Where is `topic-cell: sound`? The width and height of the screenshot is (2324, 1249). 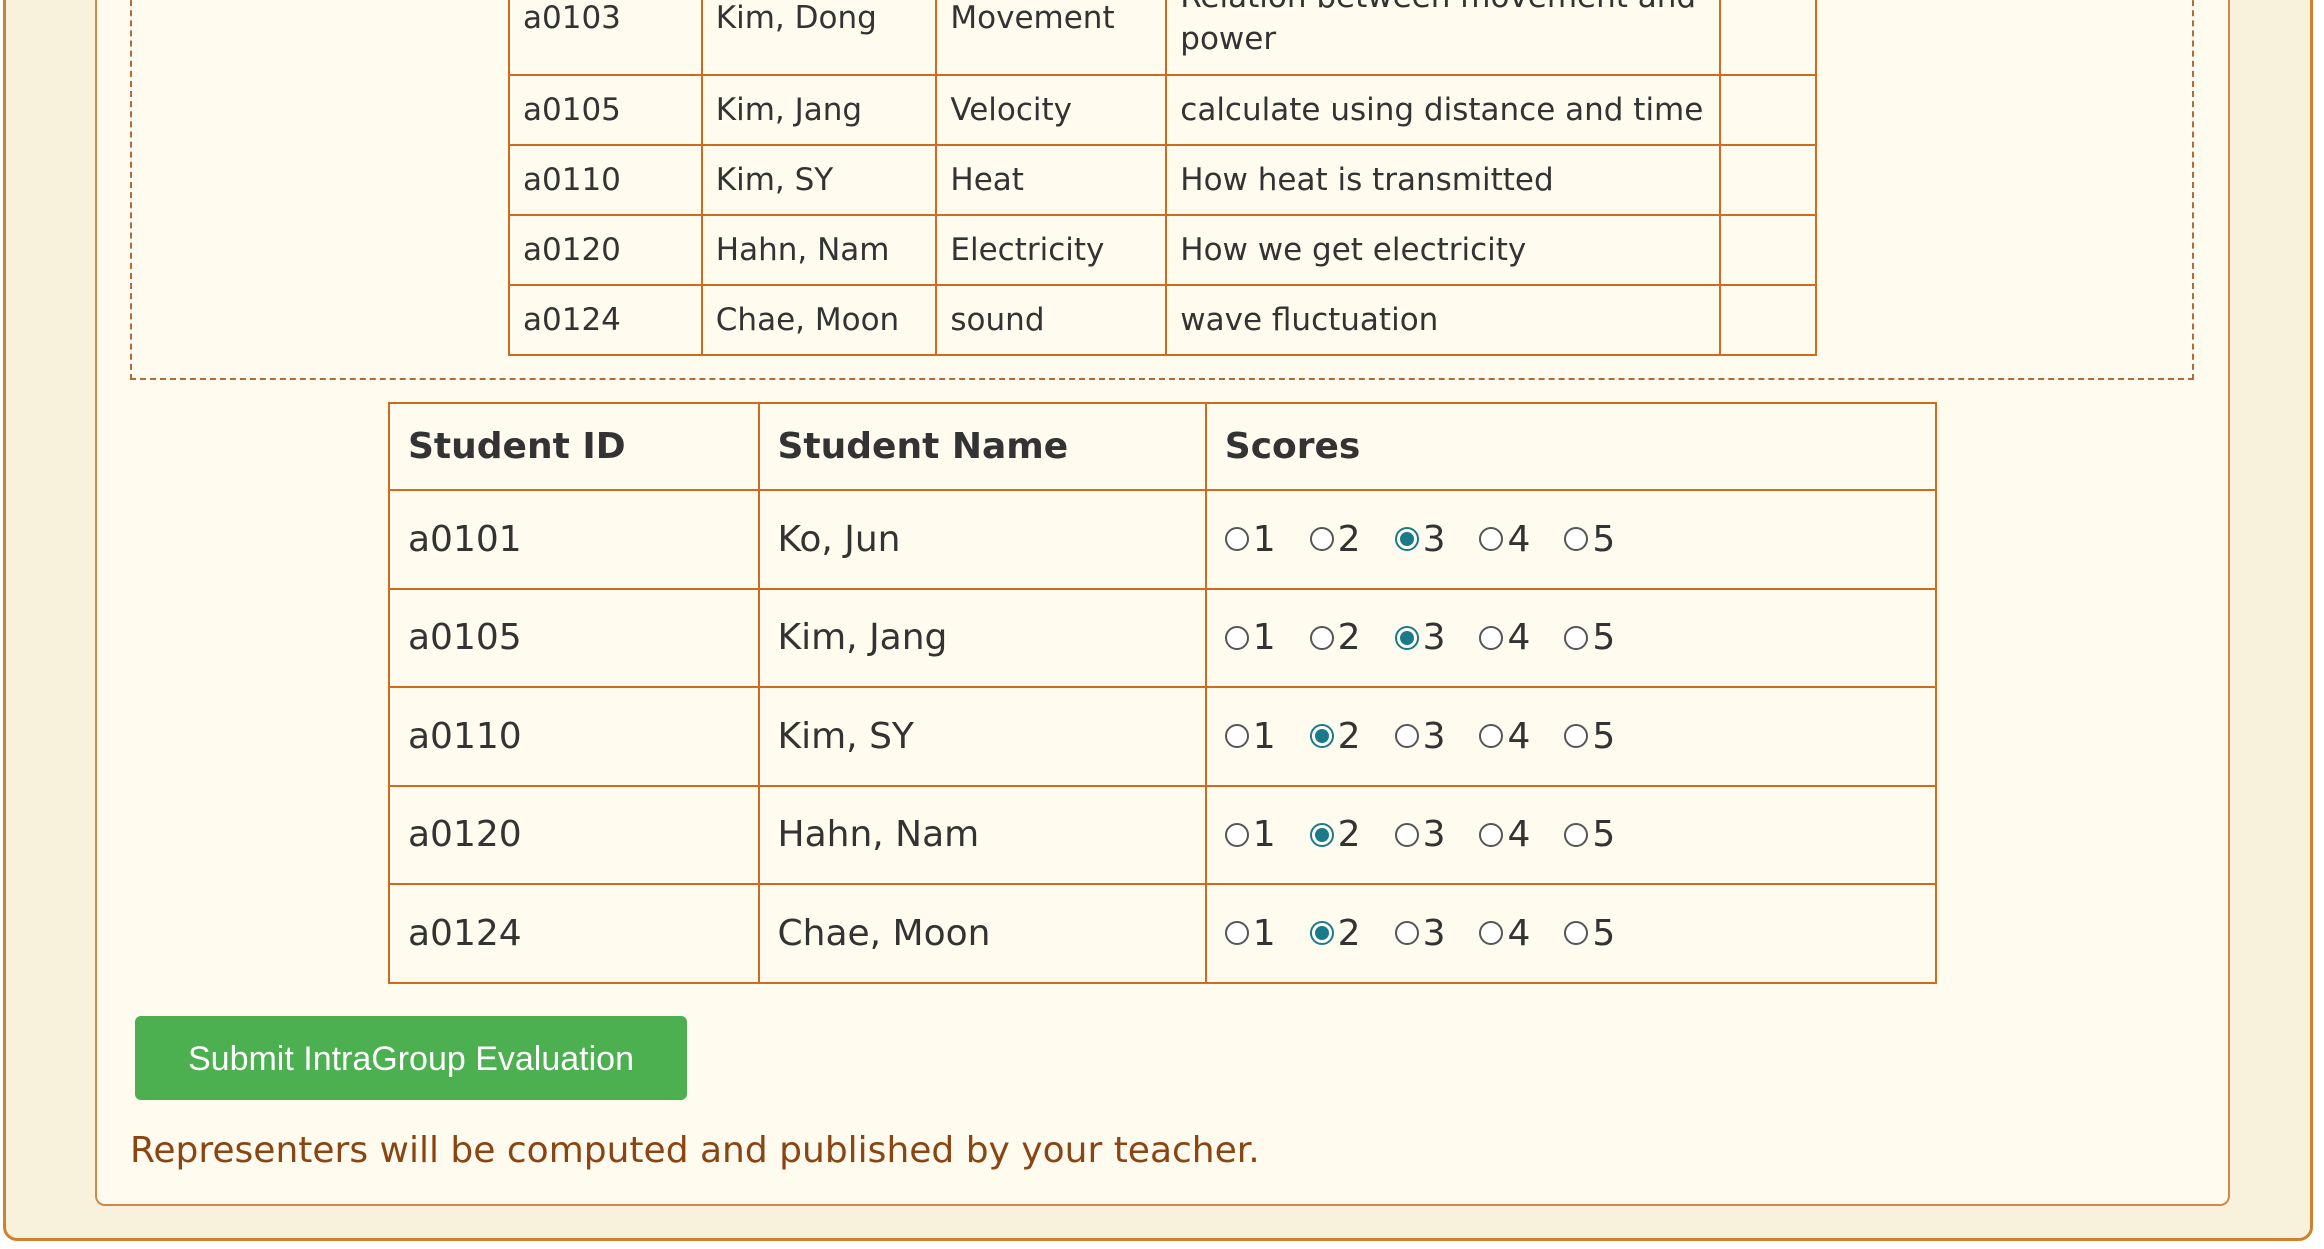
topic-cell: sound is located at coordinates (1051, 320).